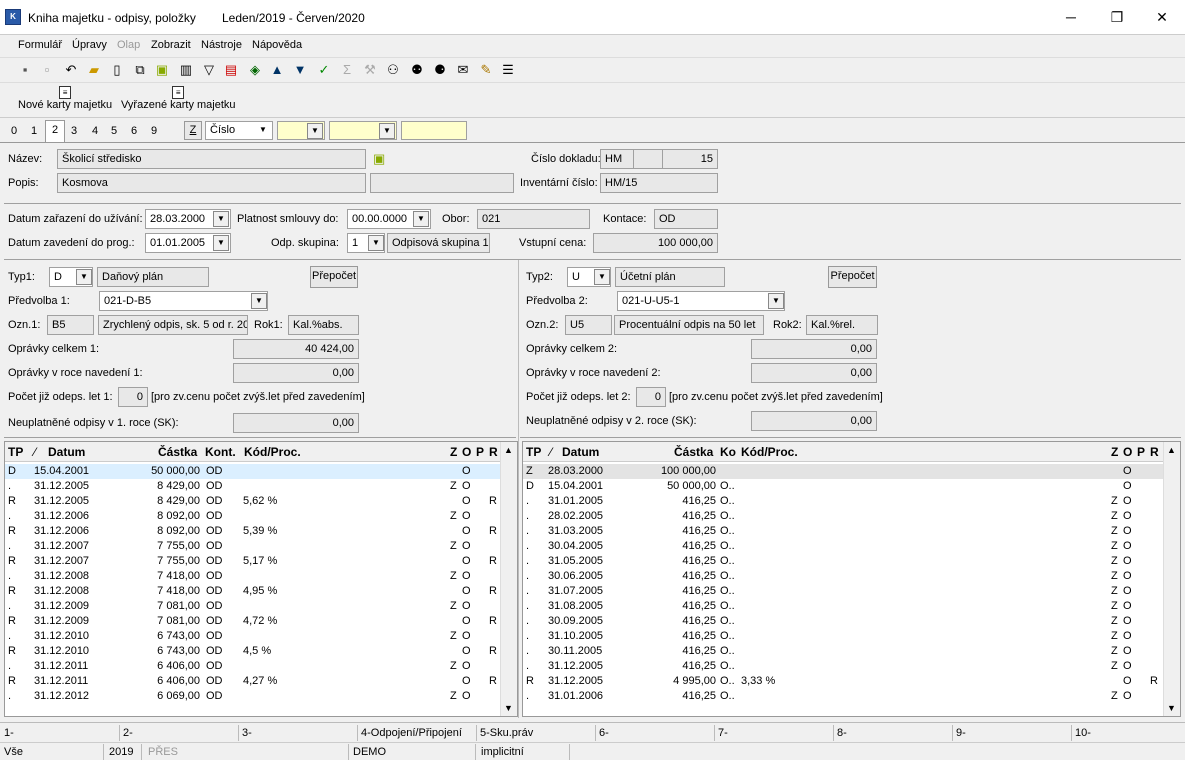 The height and width of the screenshot is (760, 1185). I want to click on table-row: . 30.04.2005 416,25 O.. Z O, so click(851, 546).